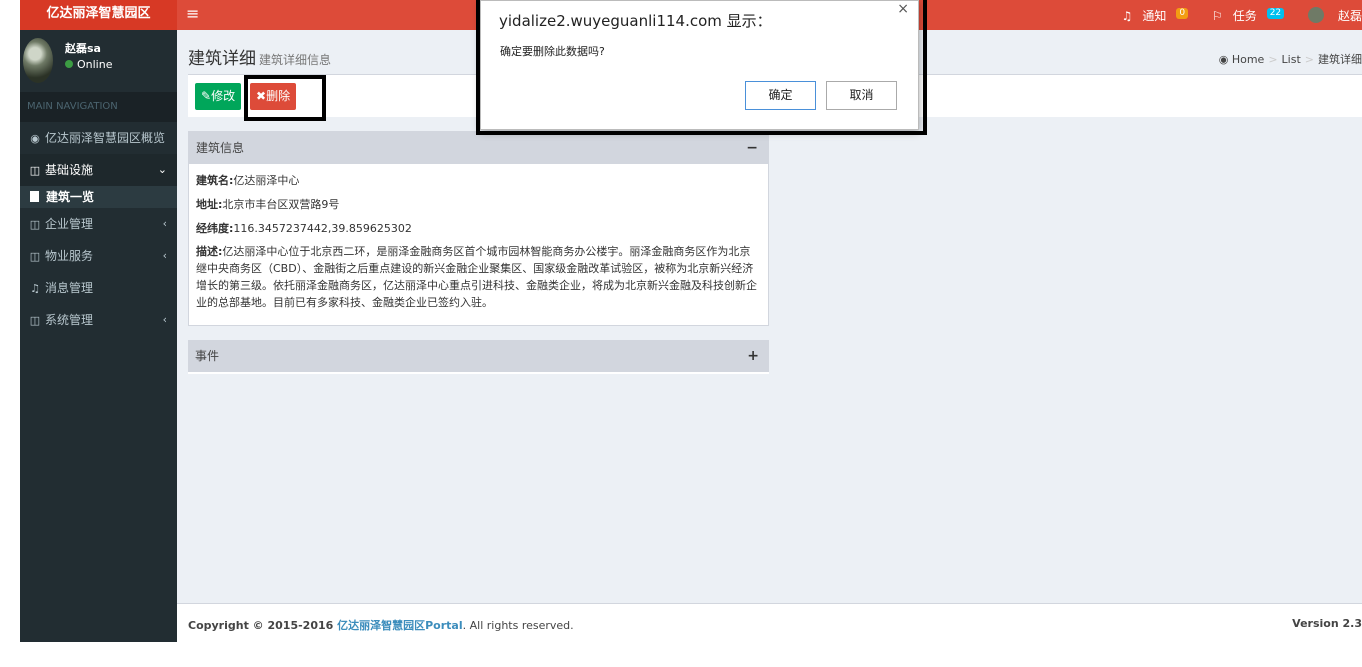 Image resolution: width=1362 pixels, height=667 pixels. What do you see at coordinates (206, 96) in the screenshot?
I see `pencil-icon: ✎` at bounding box center [206, 96].